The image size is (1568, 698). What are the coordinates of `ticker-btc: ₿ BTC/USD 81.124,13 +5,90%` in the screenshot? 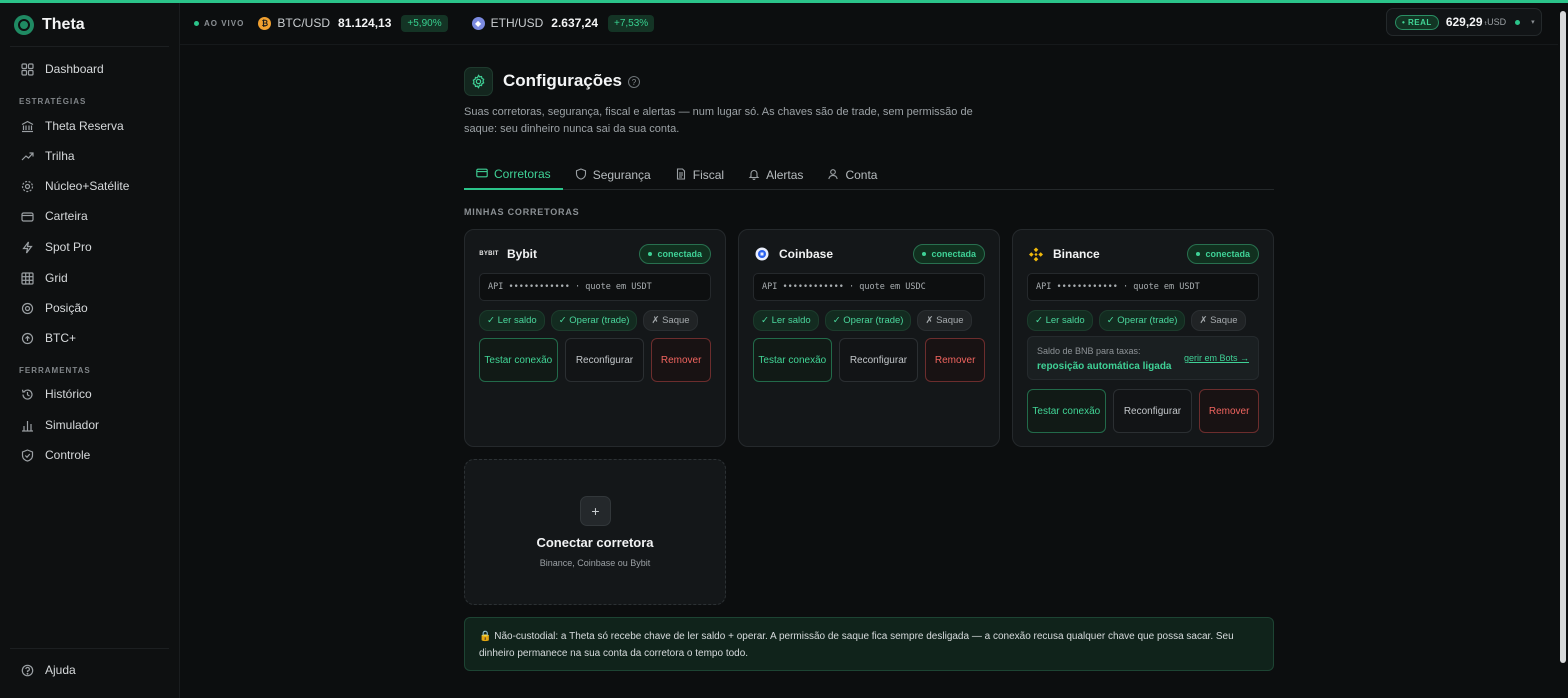 It's located at (353, 23).